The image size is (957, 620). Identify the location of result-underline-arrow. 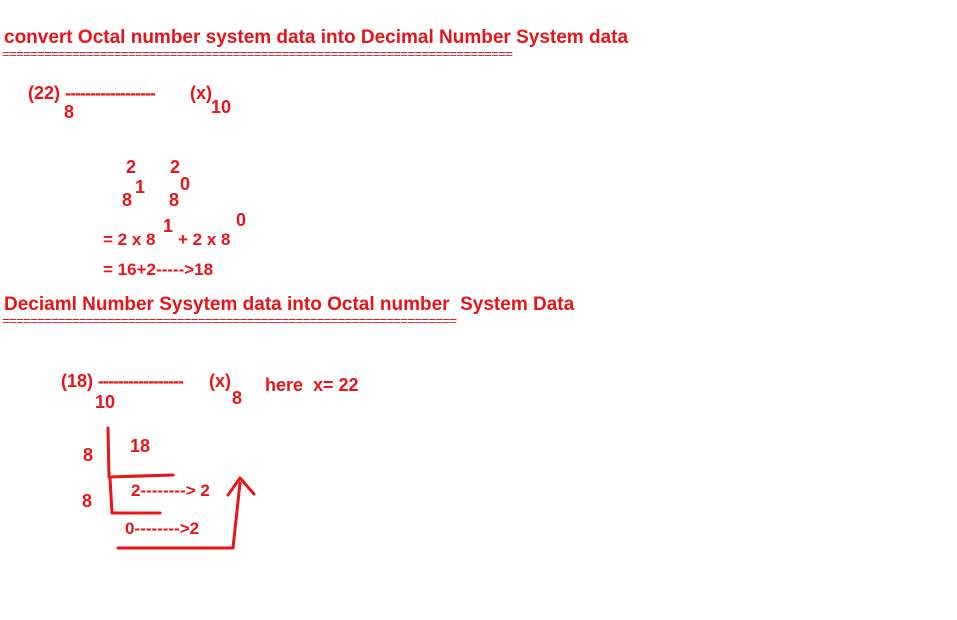
(179, 515).